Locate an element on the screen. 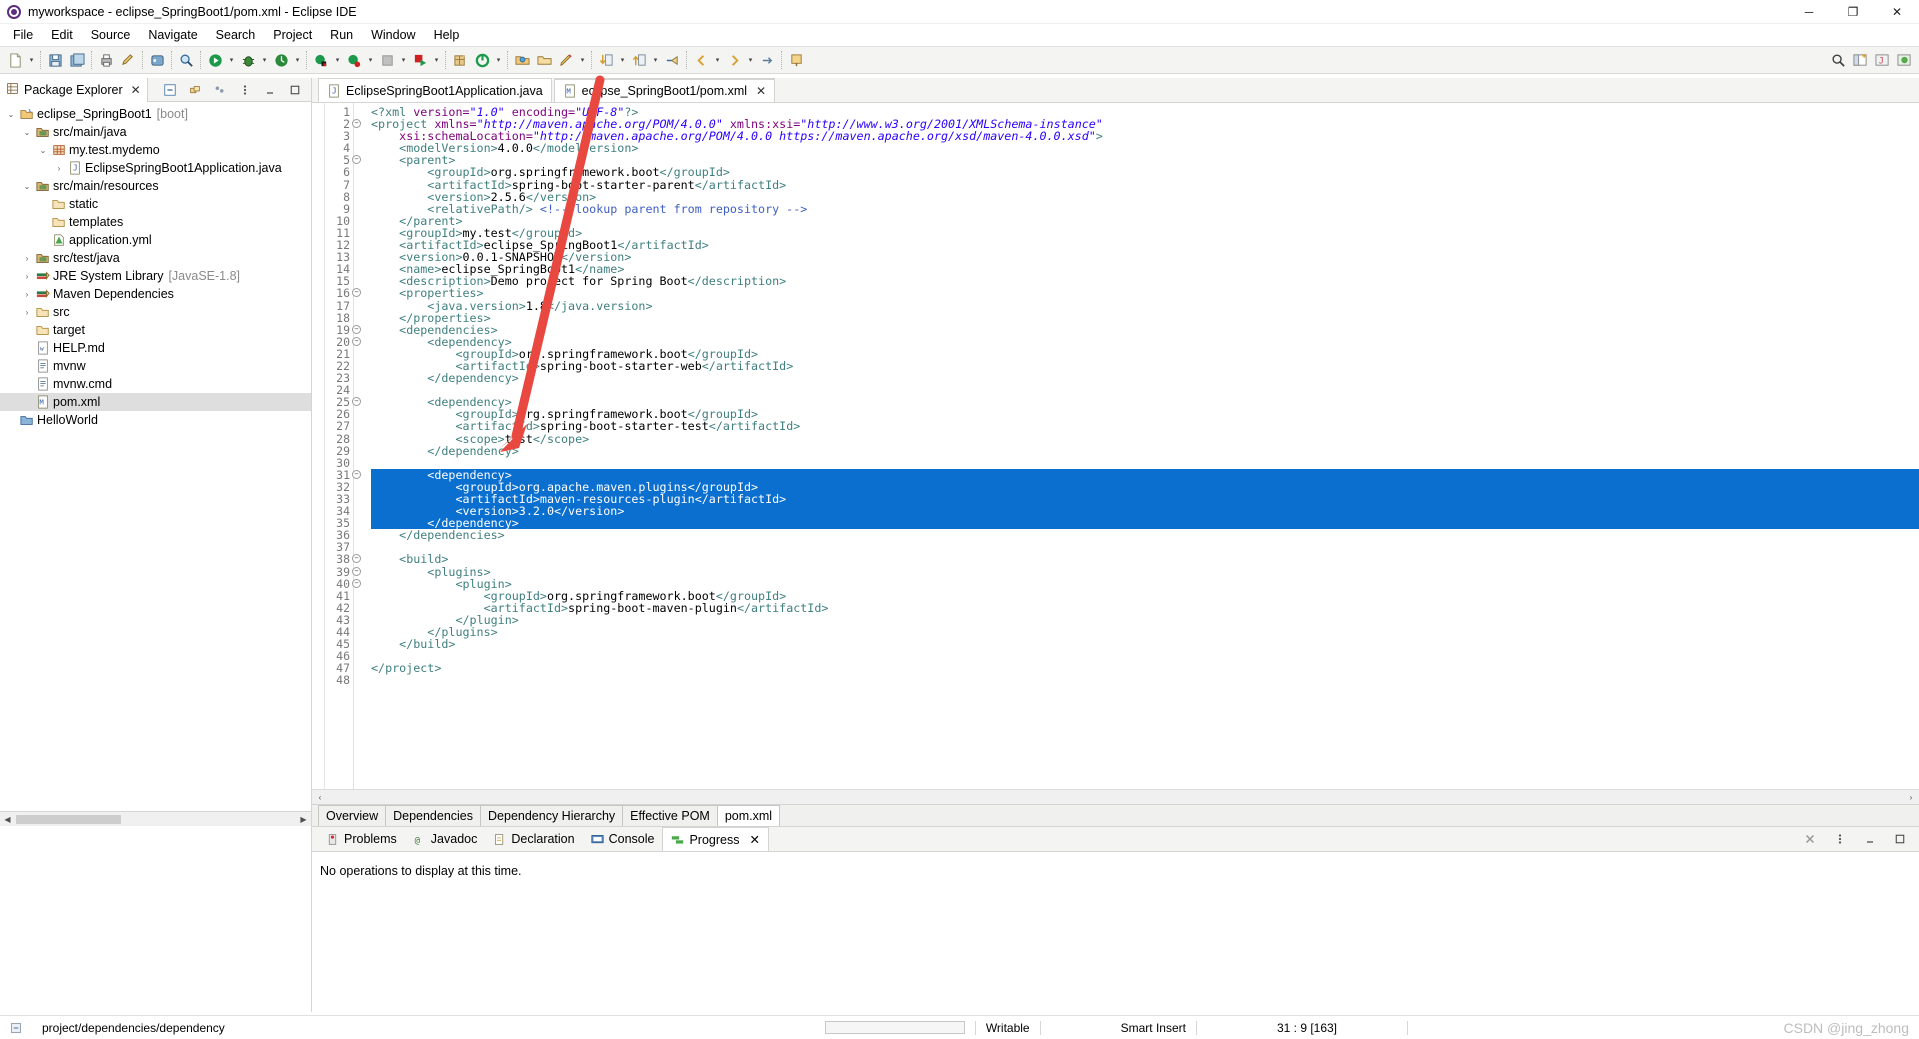  stop-icon is located at coordinates (387, 60).